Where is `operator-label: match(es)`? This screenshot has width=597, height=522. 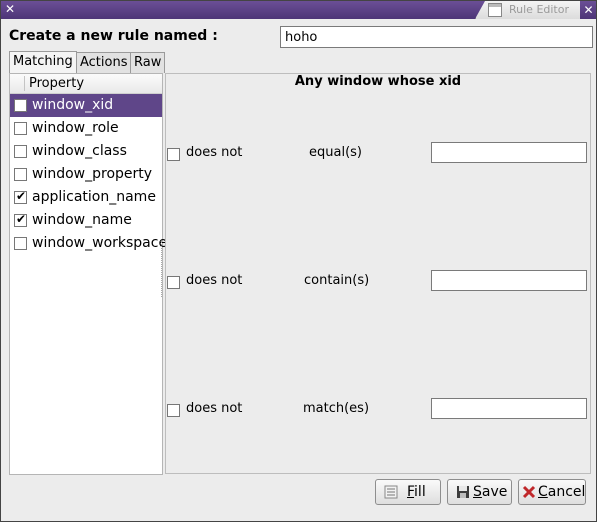
operator-label: match(es) is located at coordinates (336, 408).